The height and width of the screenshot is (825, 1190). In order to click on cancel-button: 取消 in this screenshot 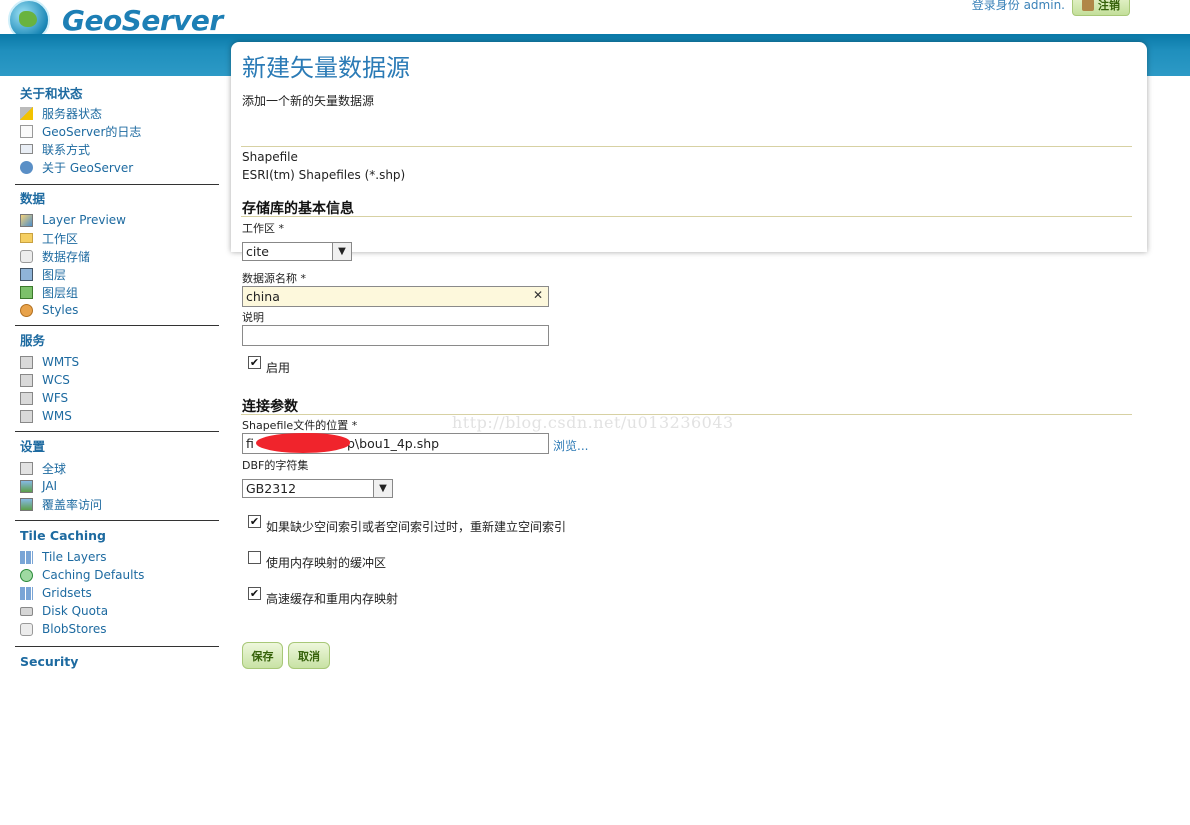, I will do `click(309, 655)`.